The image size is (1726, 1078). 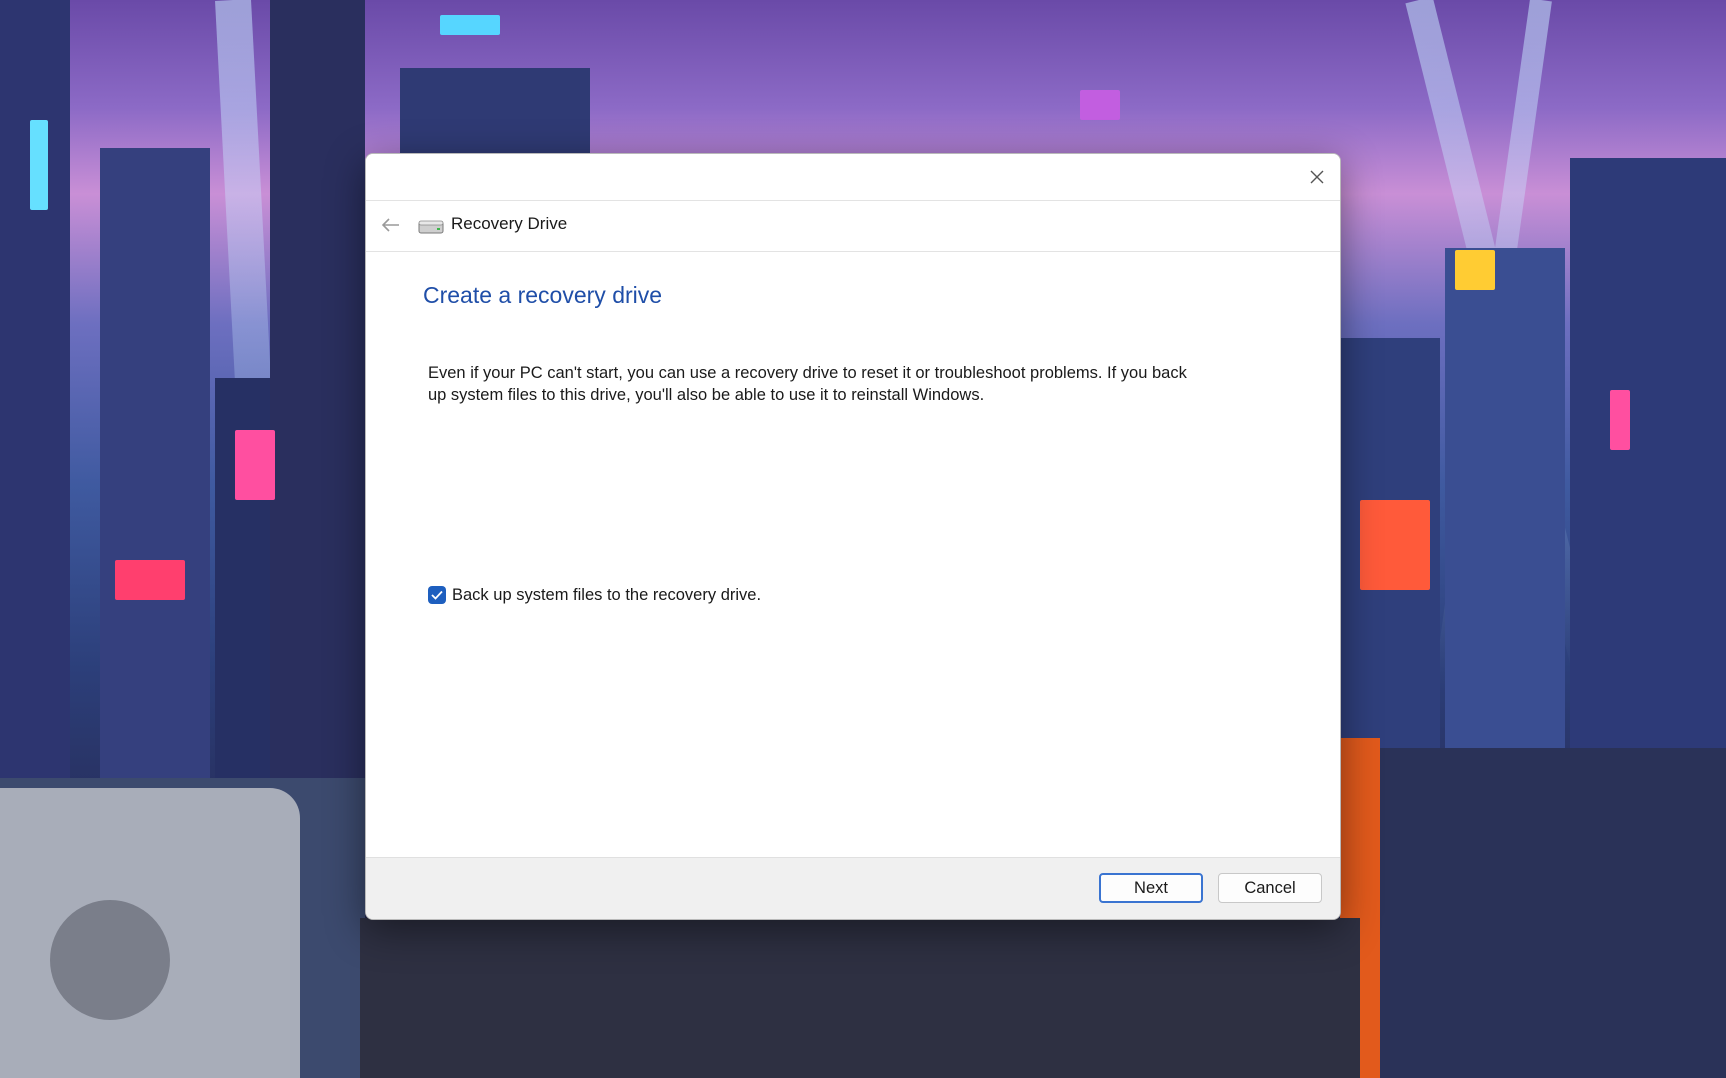 What do you see at coordinates (853, 177) in the screenshot?
I see `title-bar` at bounding box center [853, 177].